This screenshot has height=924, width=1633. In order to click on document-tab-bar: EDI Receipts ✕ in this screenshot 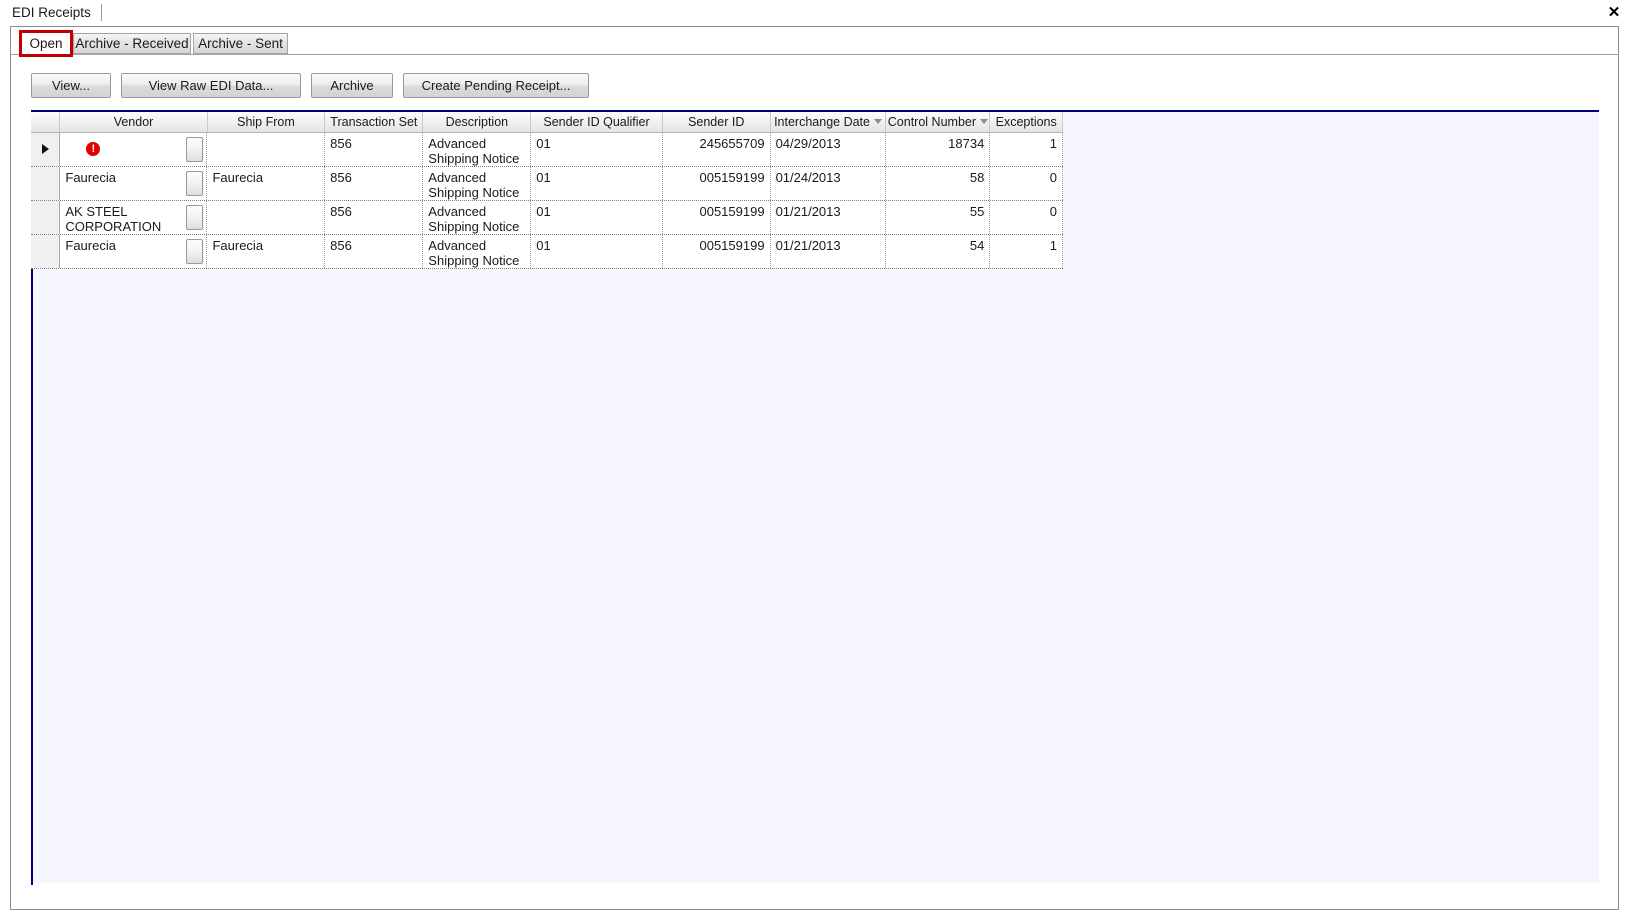, I will do `click(816, 12)`.